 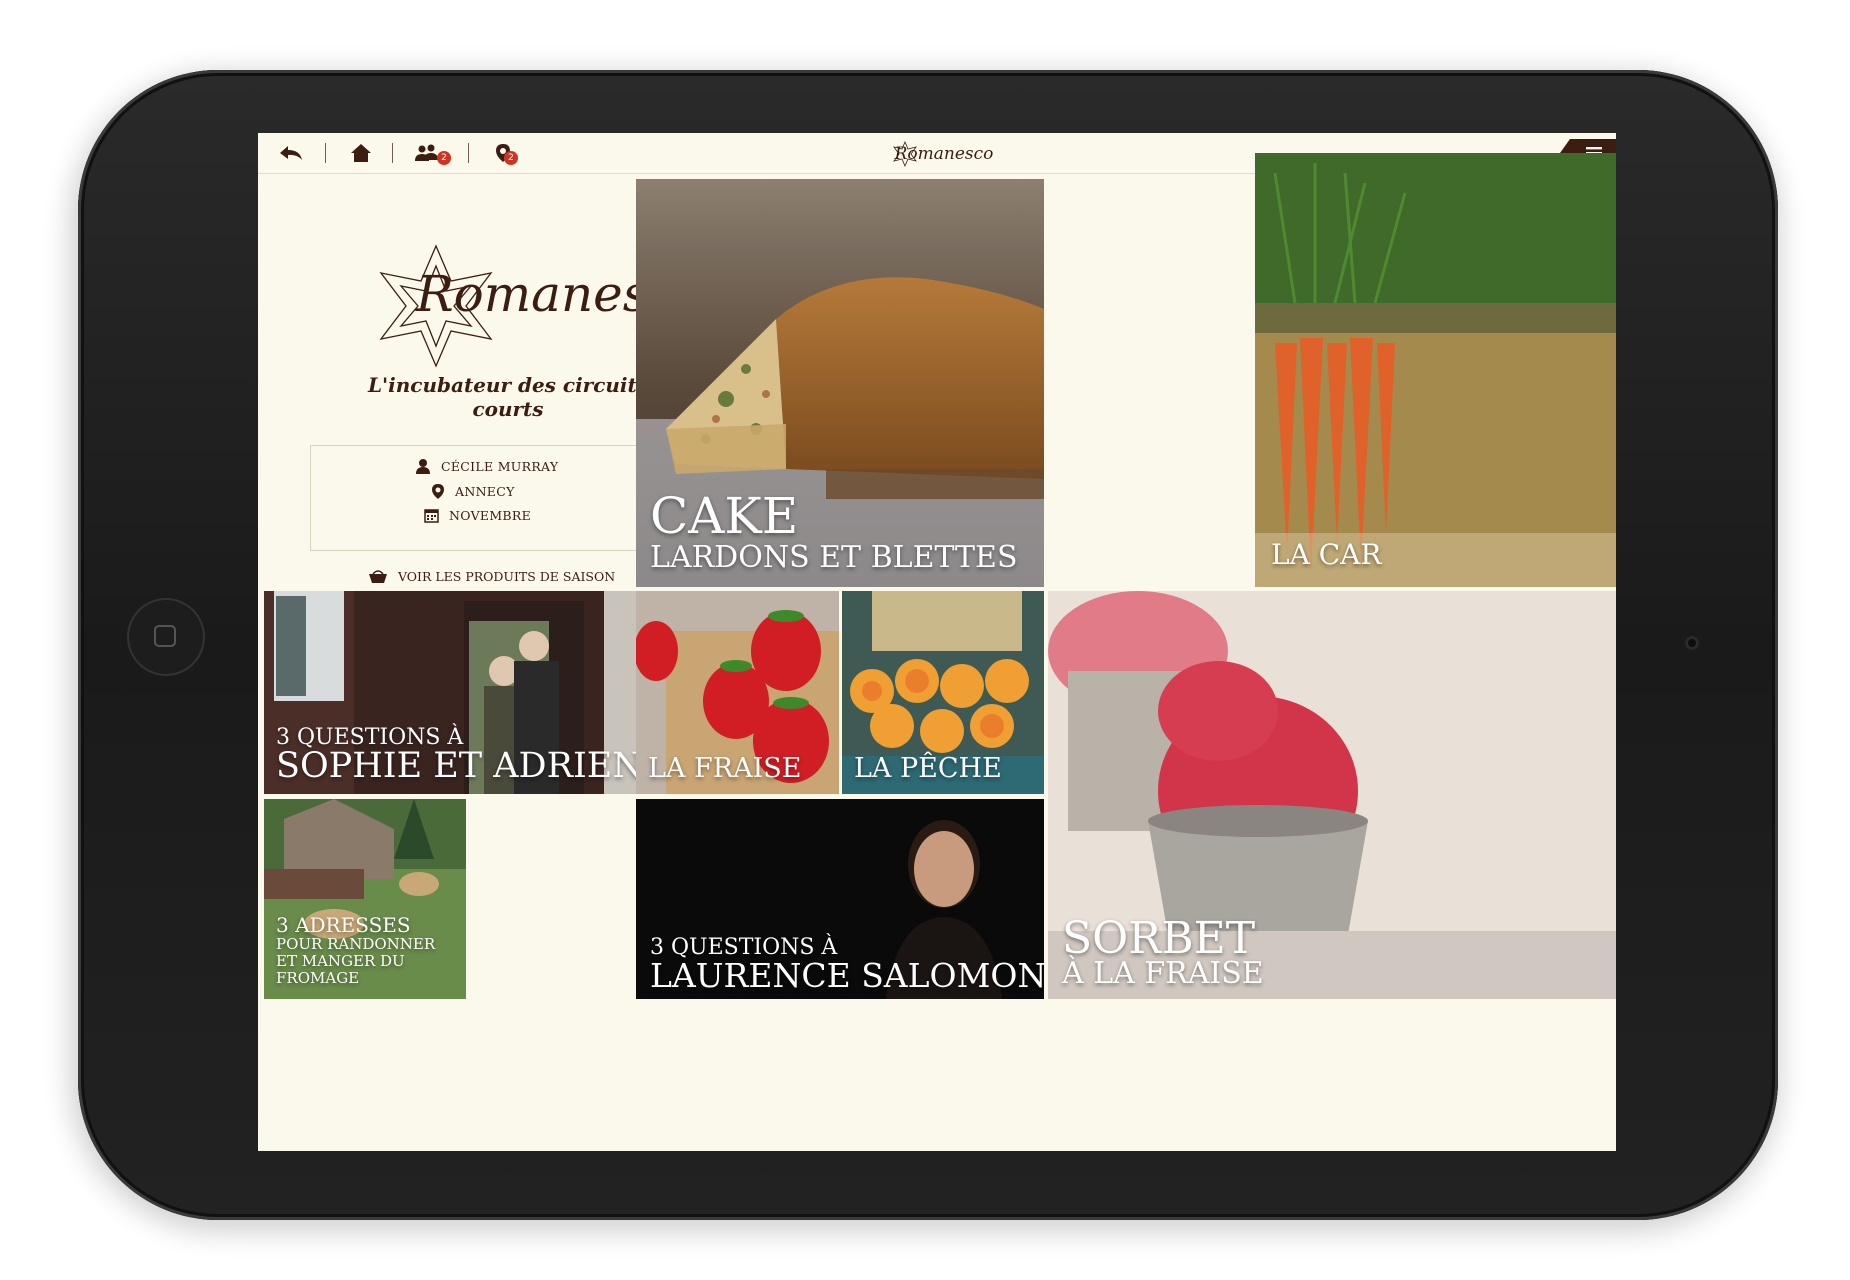 I want to click on profile-location-row: ANNECY, so click(x=473, y=491).